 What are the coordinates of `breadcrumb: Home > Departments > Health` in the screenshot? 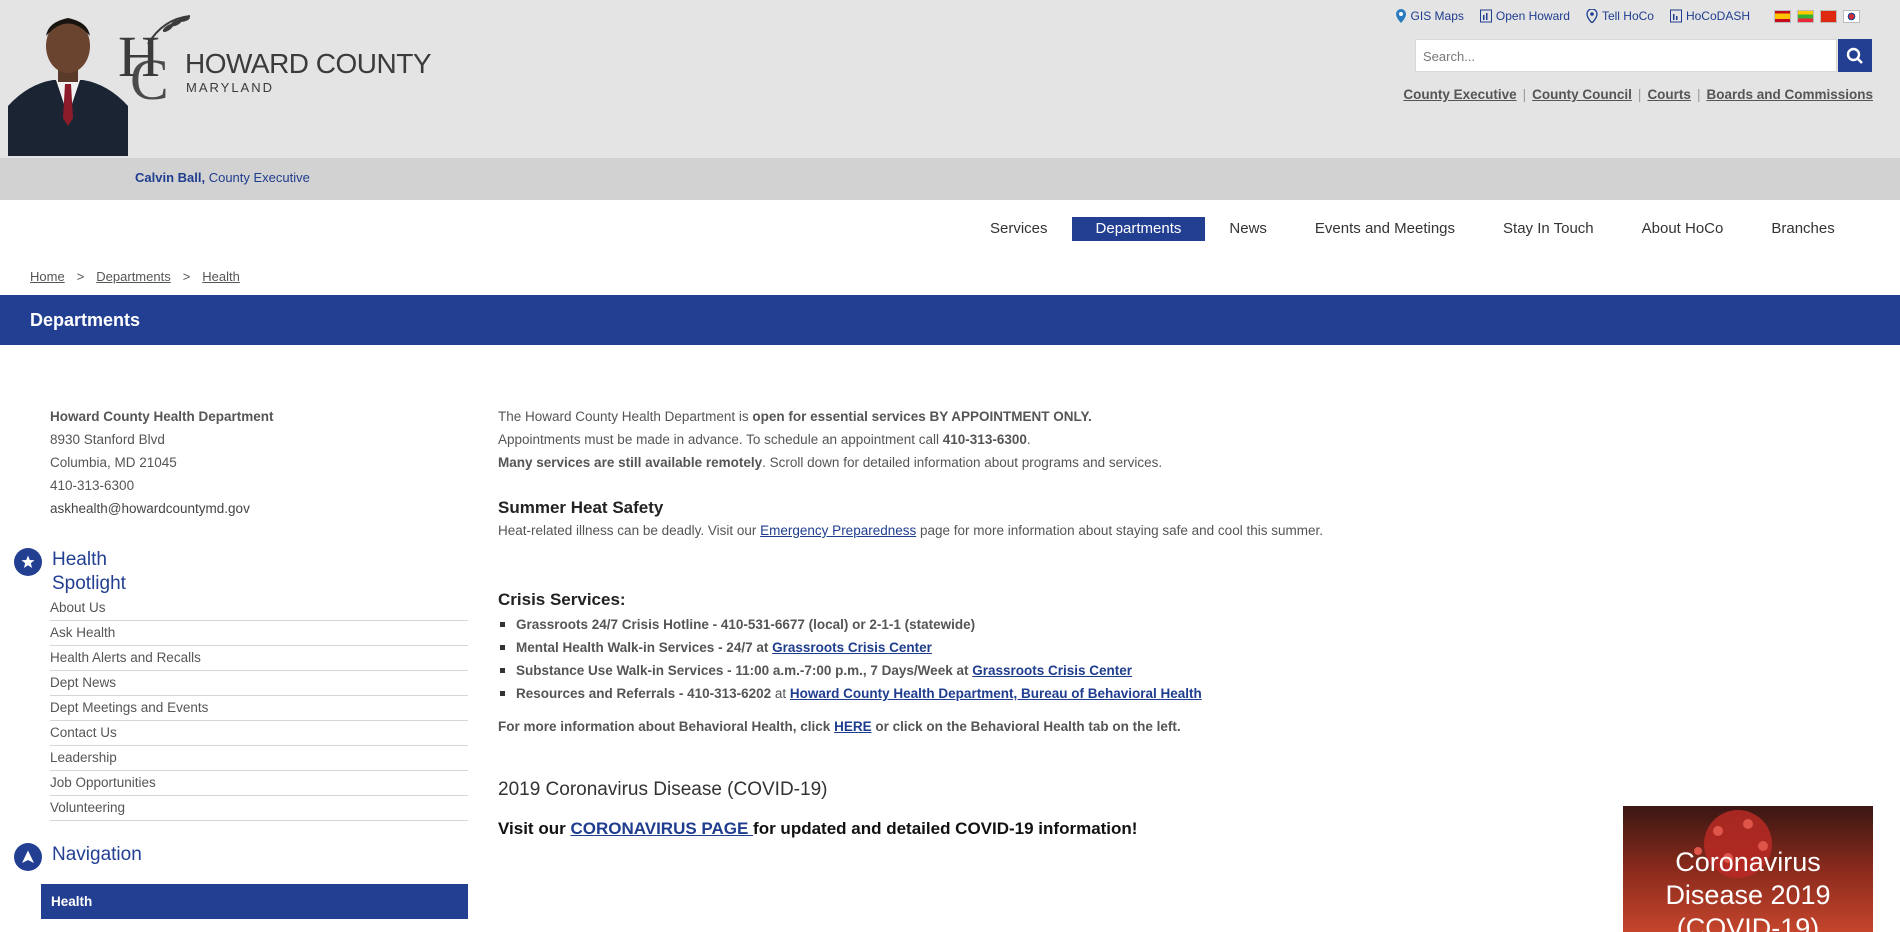 It's located at (135, 276).